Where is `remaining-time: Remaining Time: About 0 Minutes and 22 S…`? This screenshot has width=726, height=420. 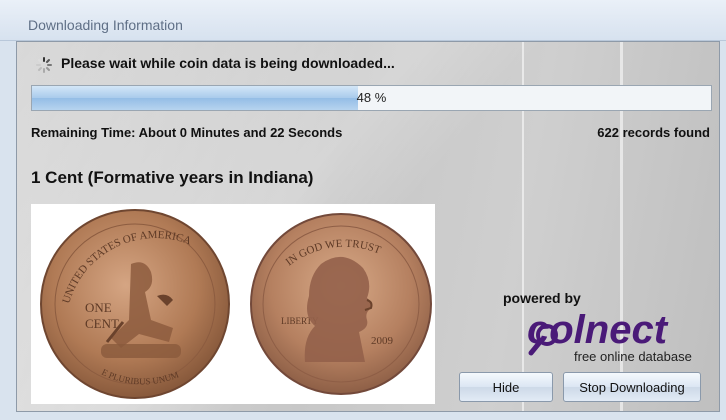
remaining-time: Remaining Time: About 0 Minutes and 22 S… is located at coordinates (187, 132).